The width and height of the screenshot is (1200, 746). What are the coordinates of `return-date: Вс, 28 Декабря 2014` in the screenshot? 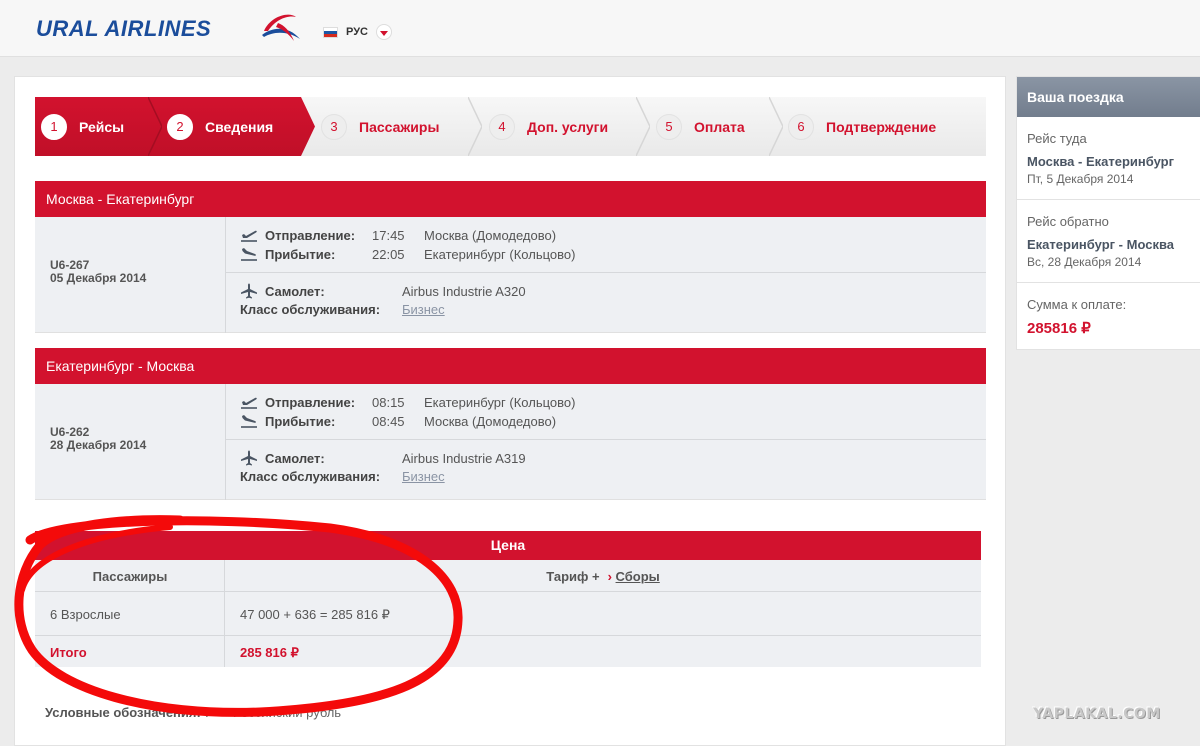 It's located at (1084, 262).